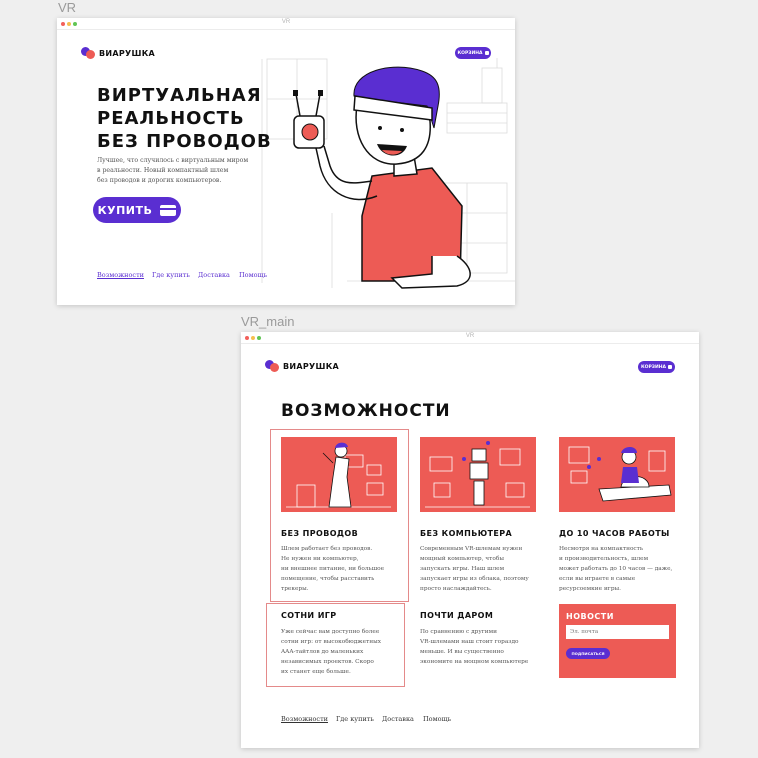 Image resolution: width=758 pixels, height=758 pixels. What do you see at coordinates (309, 615) in the screenshot?
I see `feature-heading: СОТНИ ИГР` at bounding box center [309, 615].